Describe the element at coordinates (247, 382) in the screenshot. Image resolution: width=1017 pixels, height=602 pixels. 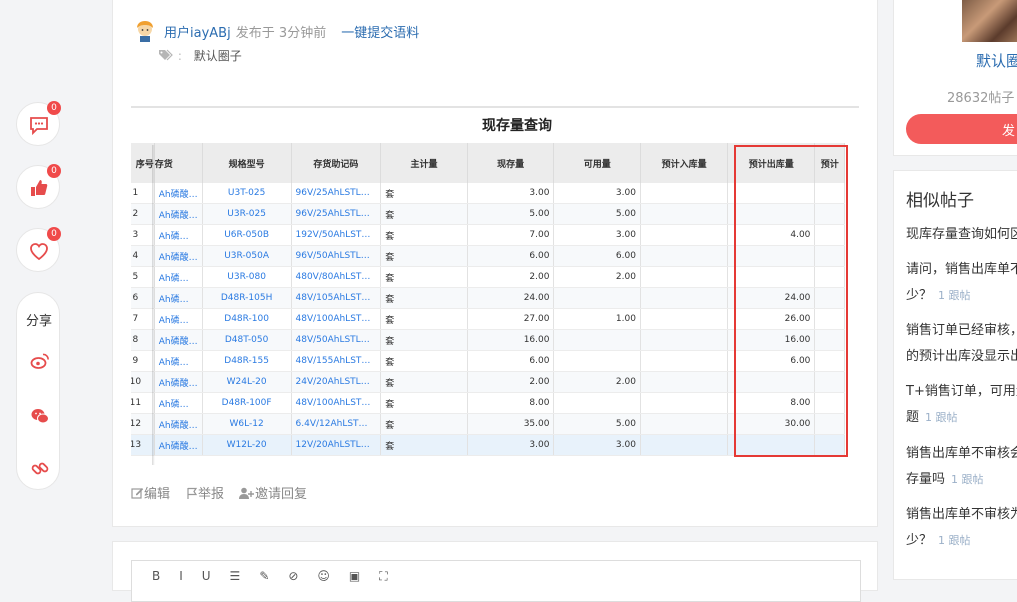
I see `table-cell: W24L-20` at that location.